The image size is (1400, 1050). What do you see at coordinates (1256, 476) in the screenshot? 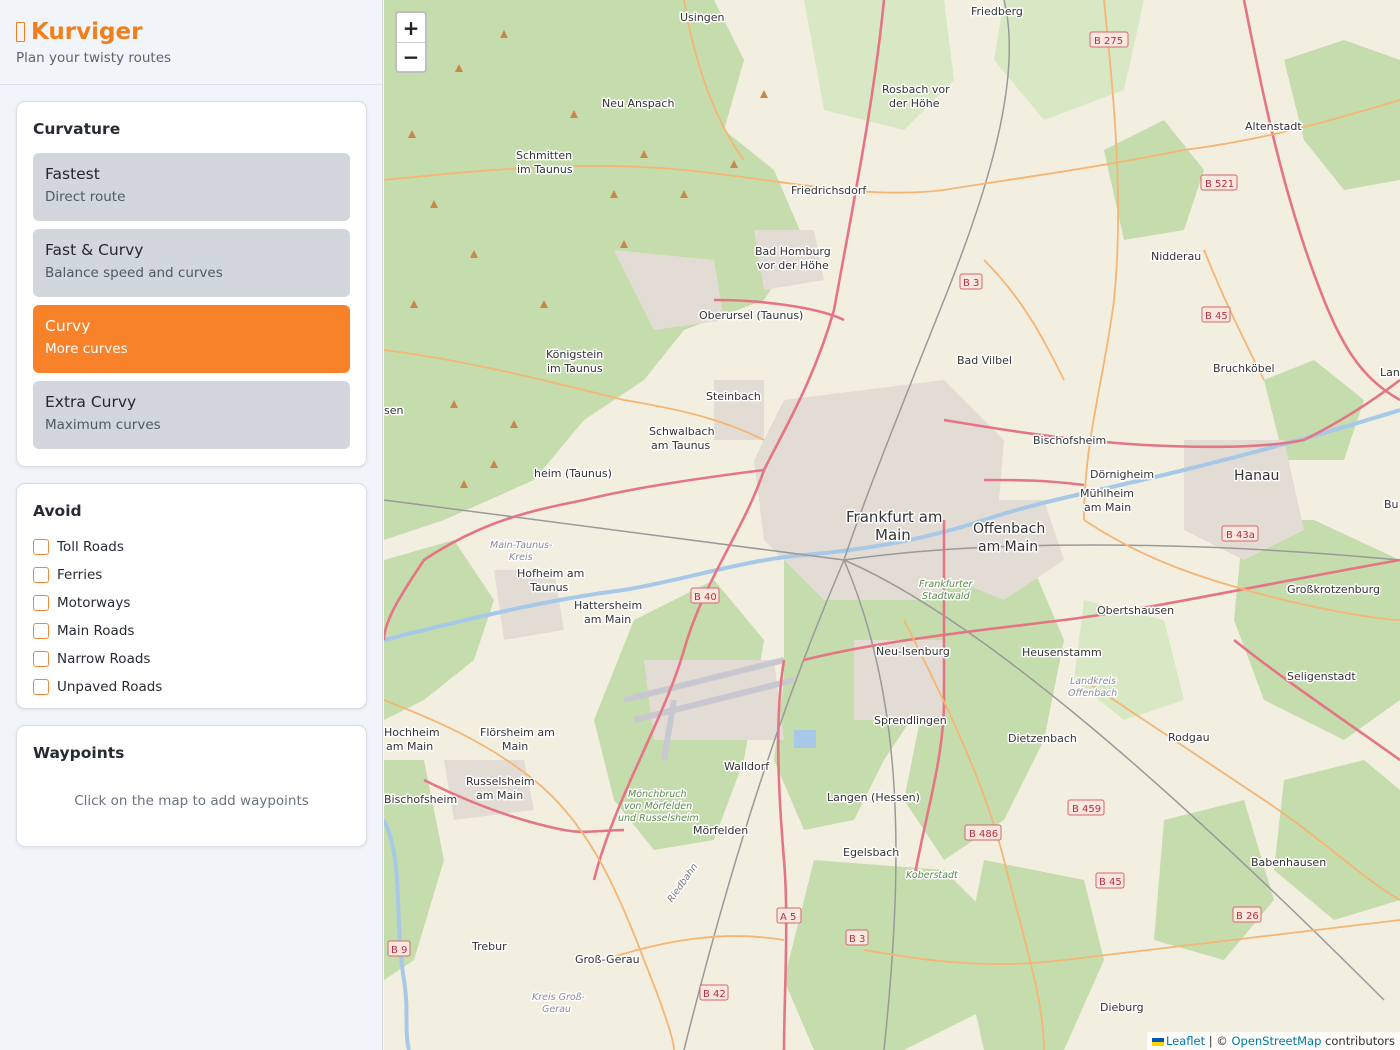
I see `label-hanau: Hanau` at bounding box center [1256, 476].